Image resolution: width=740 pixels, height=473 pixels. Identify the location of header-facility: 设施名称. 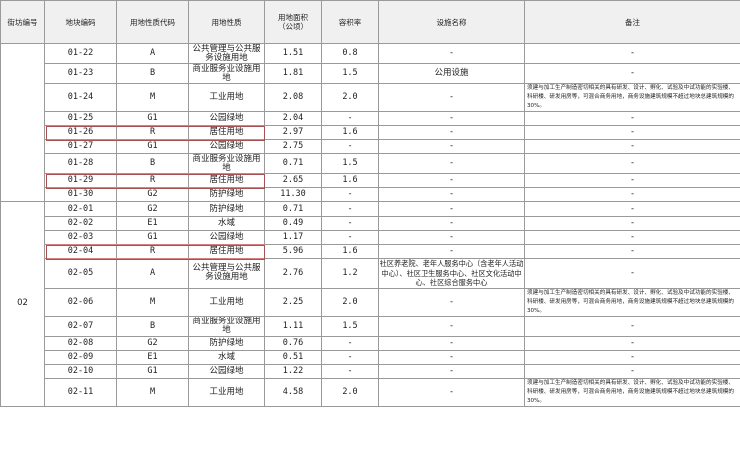
(451, 22).